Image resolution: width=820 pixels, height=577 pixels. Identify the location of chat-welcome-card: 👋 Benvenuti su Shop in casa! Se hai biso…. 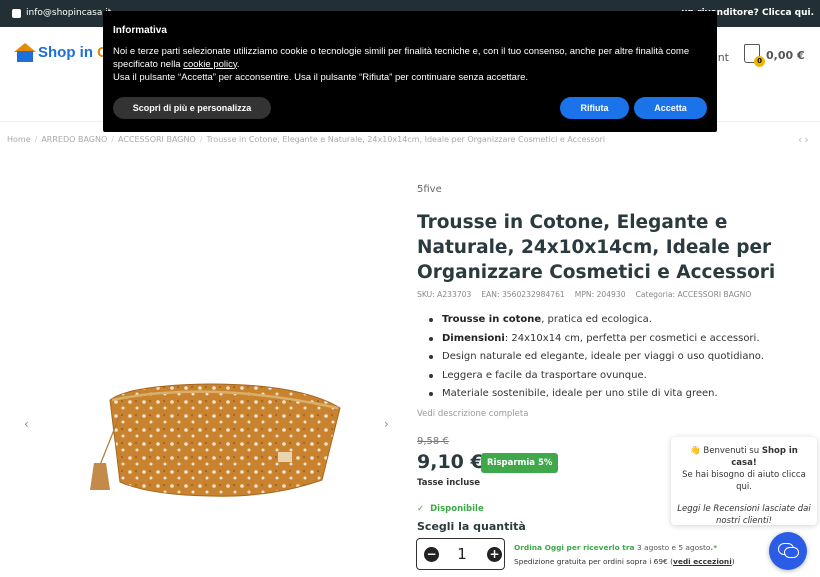
(744, 481).